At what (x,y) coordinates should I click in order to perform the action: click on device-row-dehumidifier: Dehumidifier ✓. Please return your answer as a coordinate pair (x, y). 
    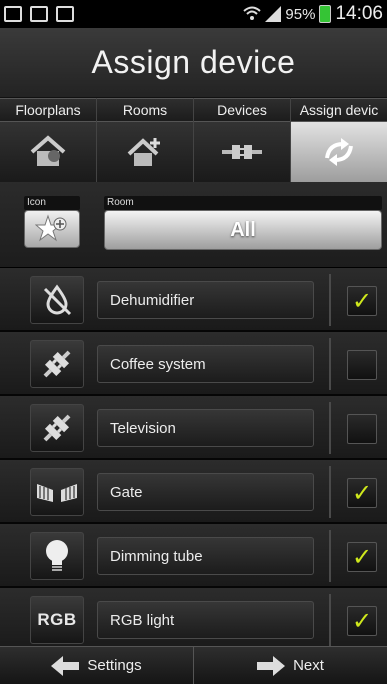
    Looking at the image, I should click on (193, 300).